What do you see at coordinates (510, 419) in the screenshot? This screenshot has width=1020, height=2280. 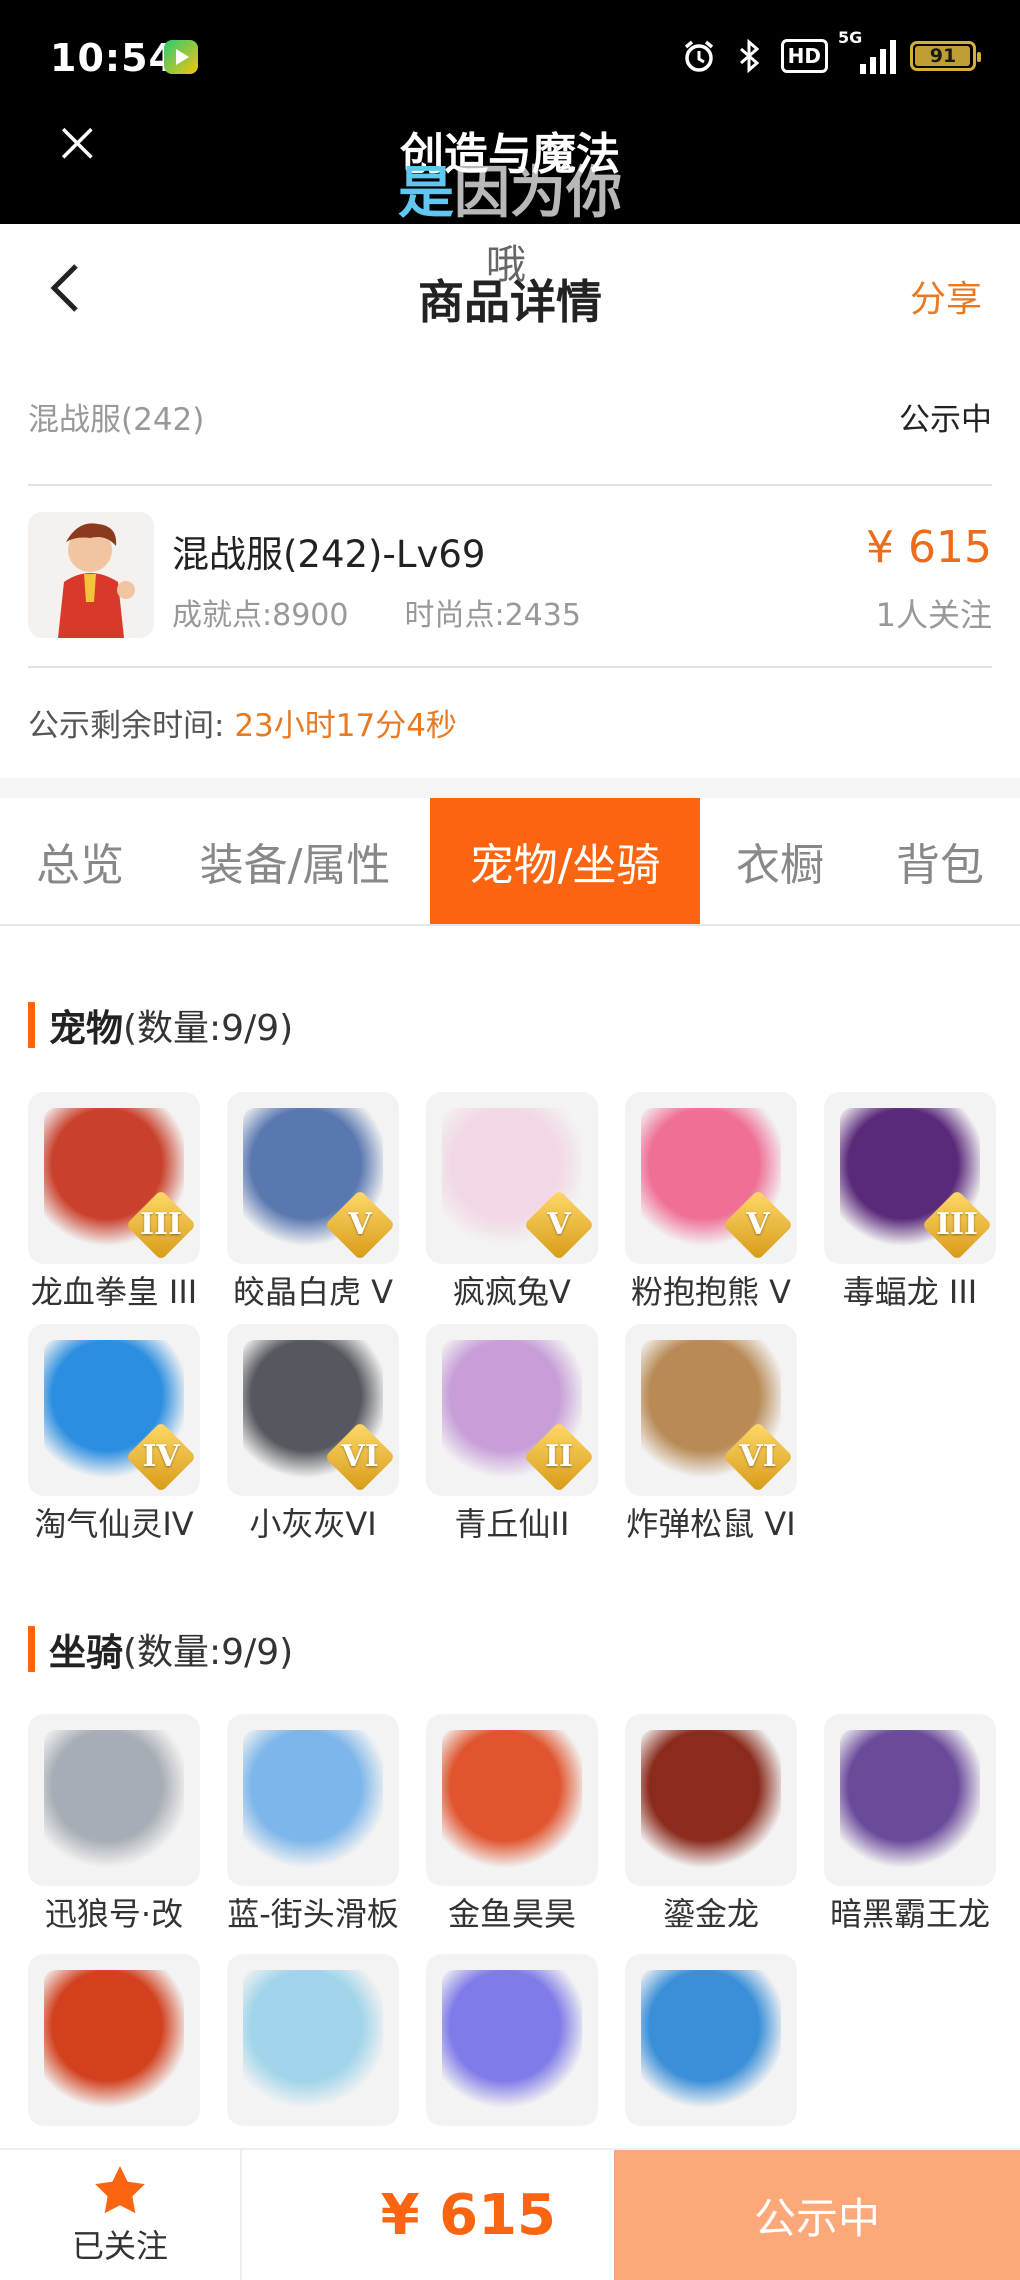 I see `server-row: 混战服(242) 公示中` at bounding box center [510, 419].